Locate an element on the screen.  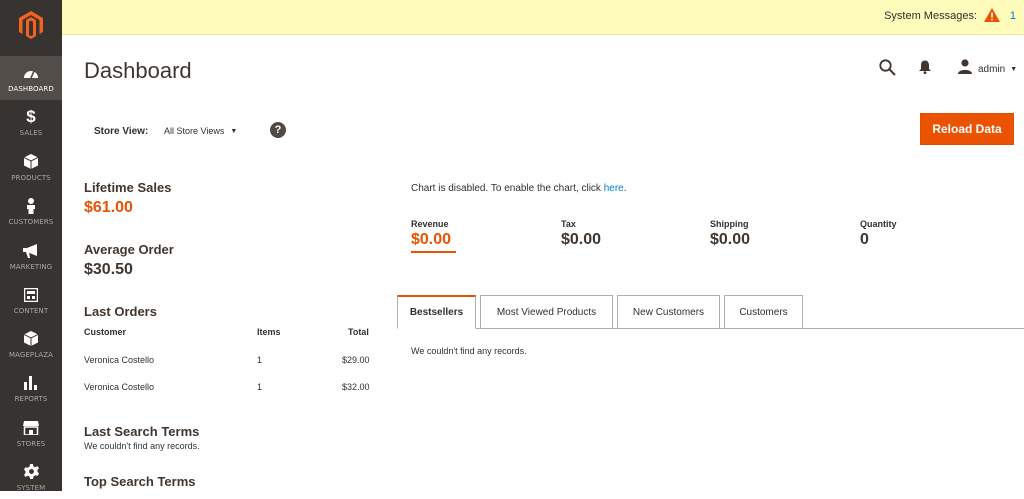
sidebar-item-sales: $ SALES is located at coordinates (31, 122).